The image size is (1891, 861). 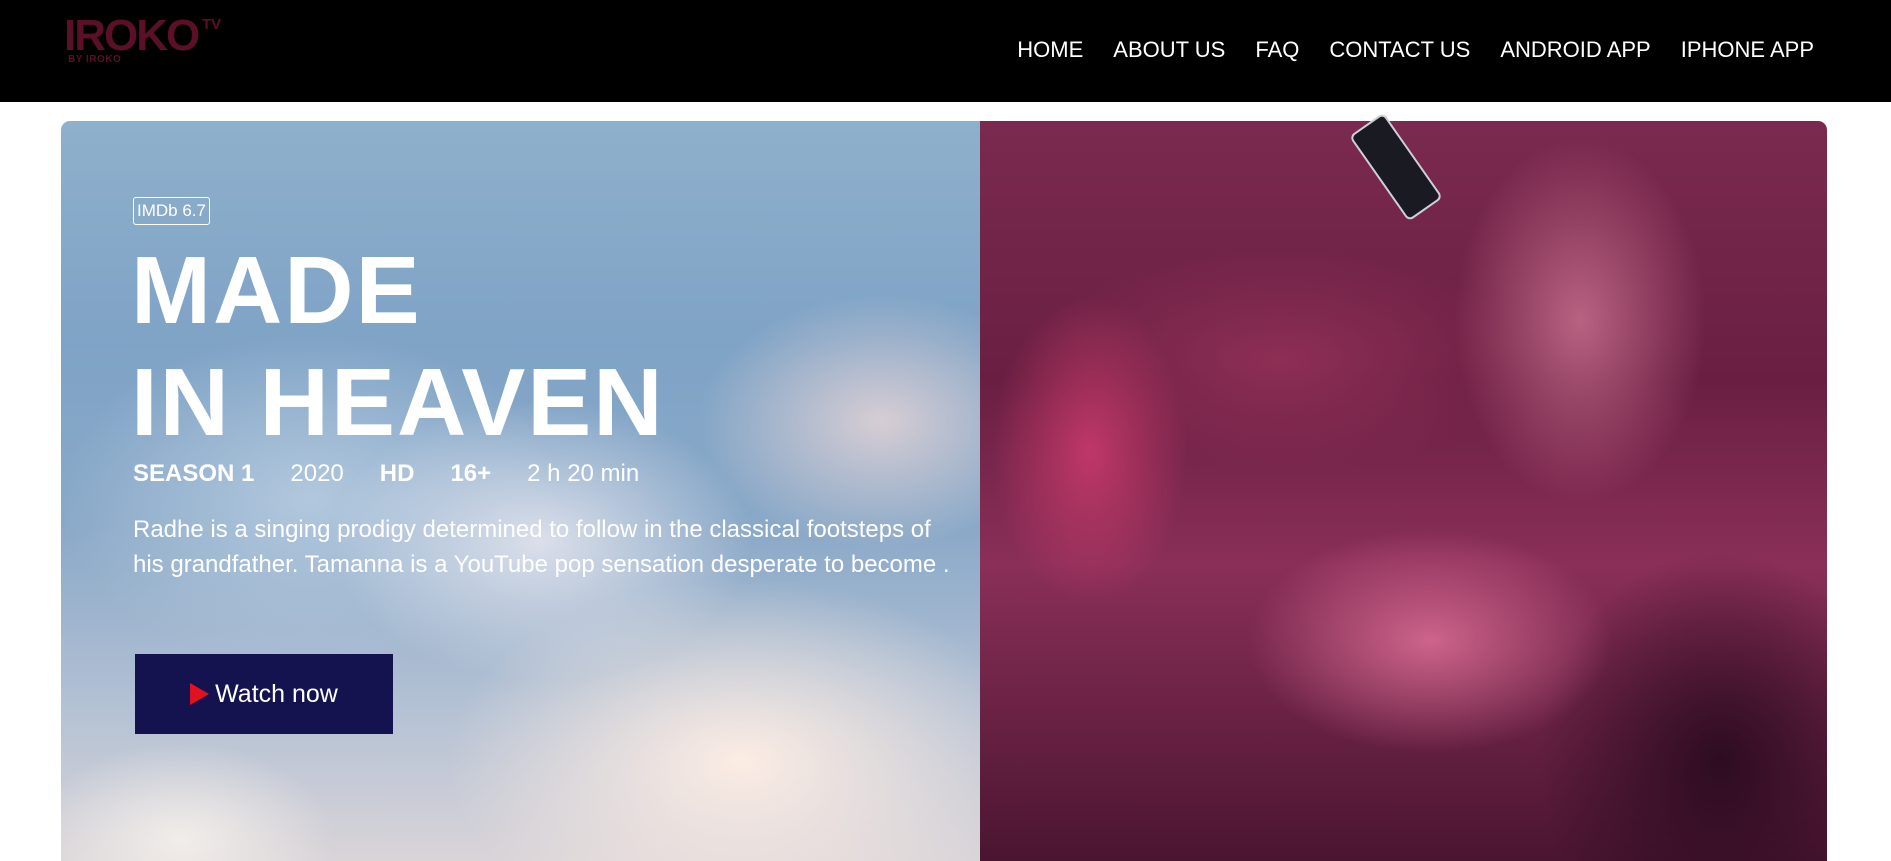 What do you see at coordinates (212, 24) in the screenshot?
I see `logo-superscript: TV` at bounding box center [212, 24].